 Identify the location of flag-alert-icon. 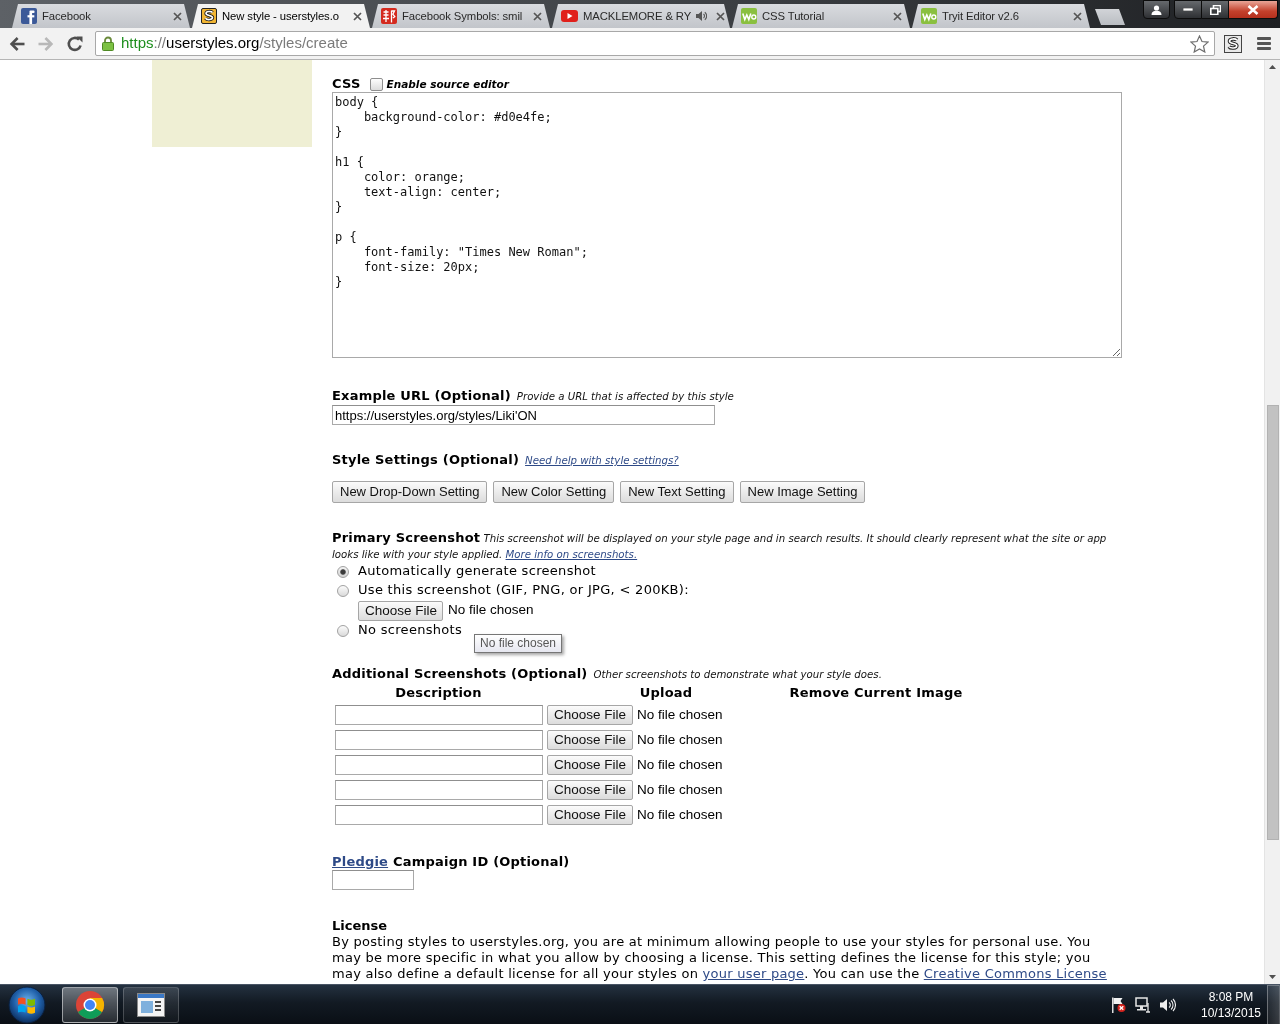
(1118, 1004).